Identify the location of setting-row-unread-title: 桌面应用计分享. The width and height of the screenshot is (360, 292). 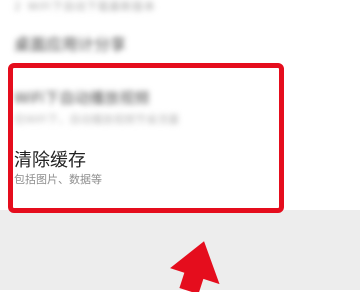
(70, 44).